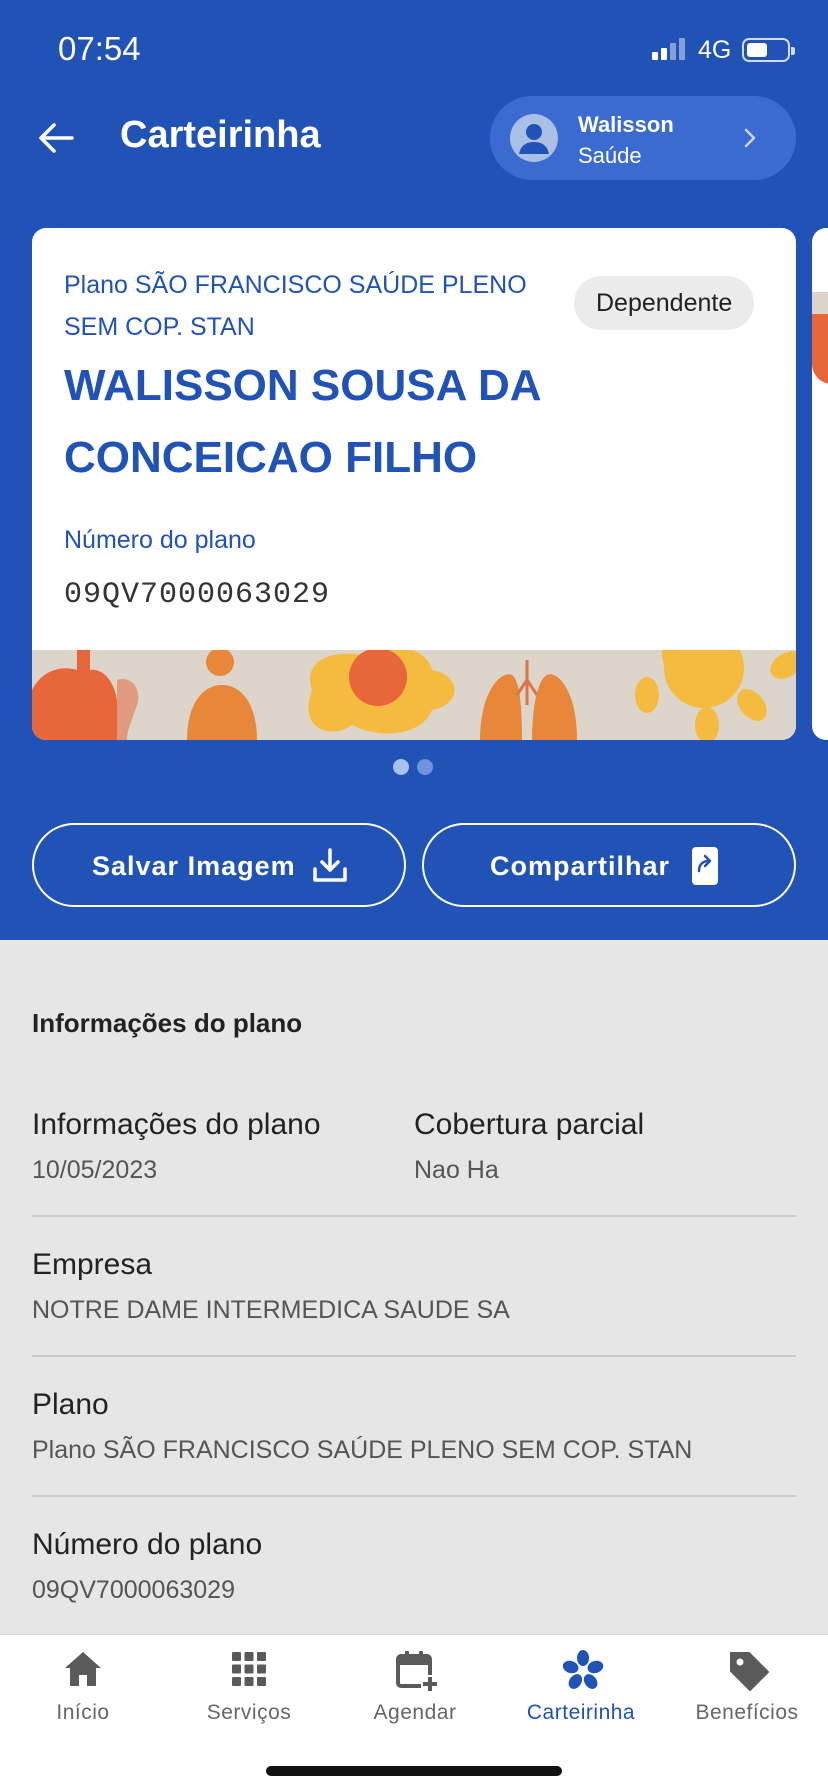  Describe the element at coordinates (668, 49) in the screenshot. I see `signal-icon` at that location.